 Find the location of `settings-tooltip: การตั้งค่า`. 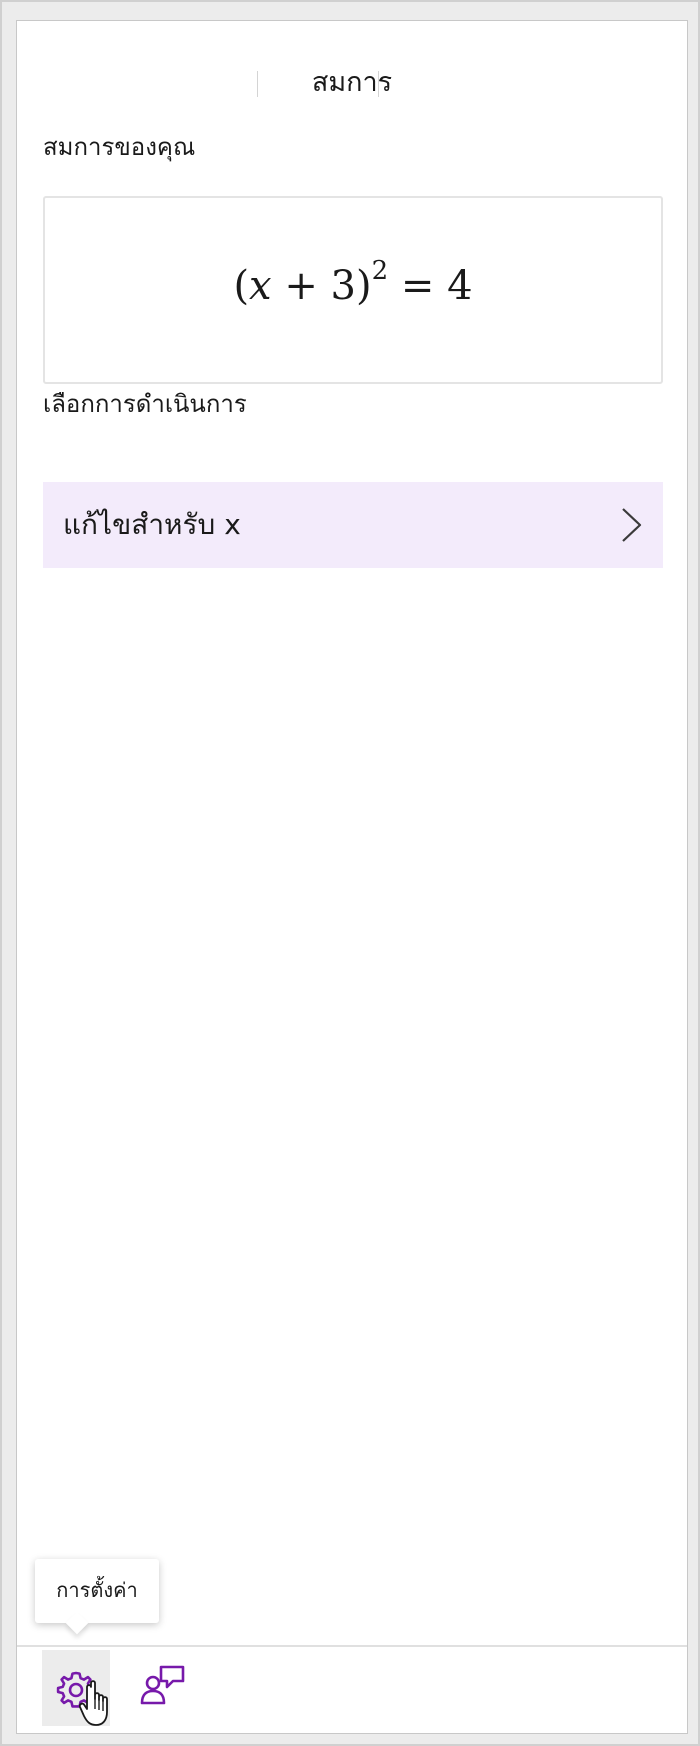

settings-tooltip: การตั้งค่า is located at coordinates (97, 1597).